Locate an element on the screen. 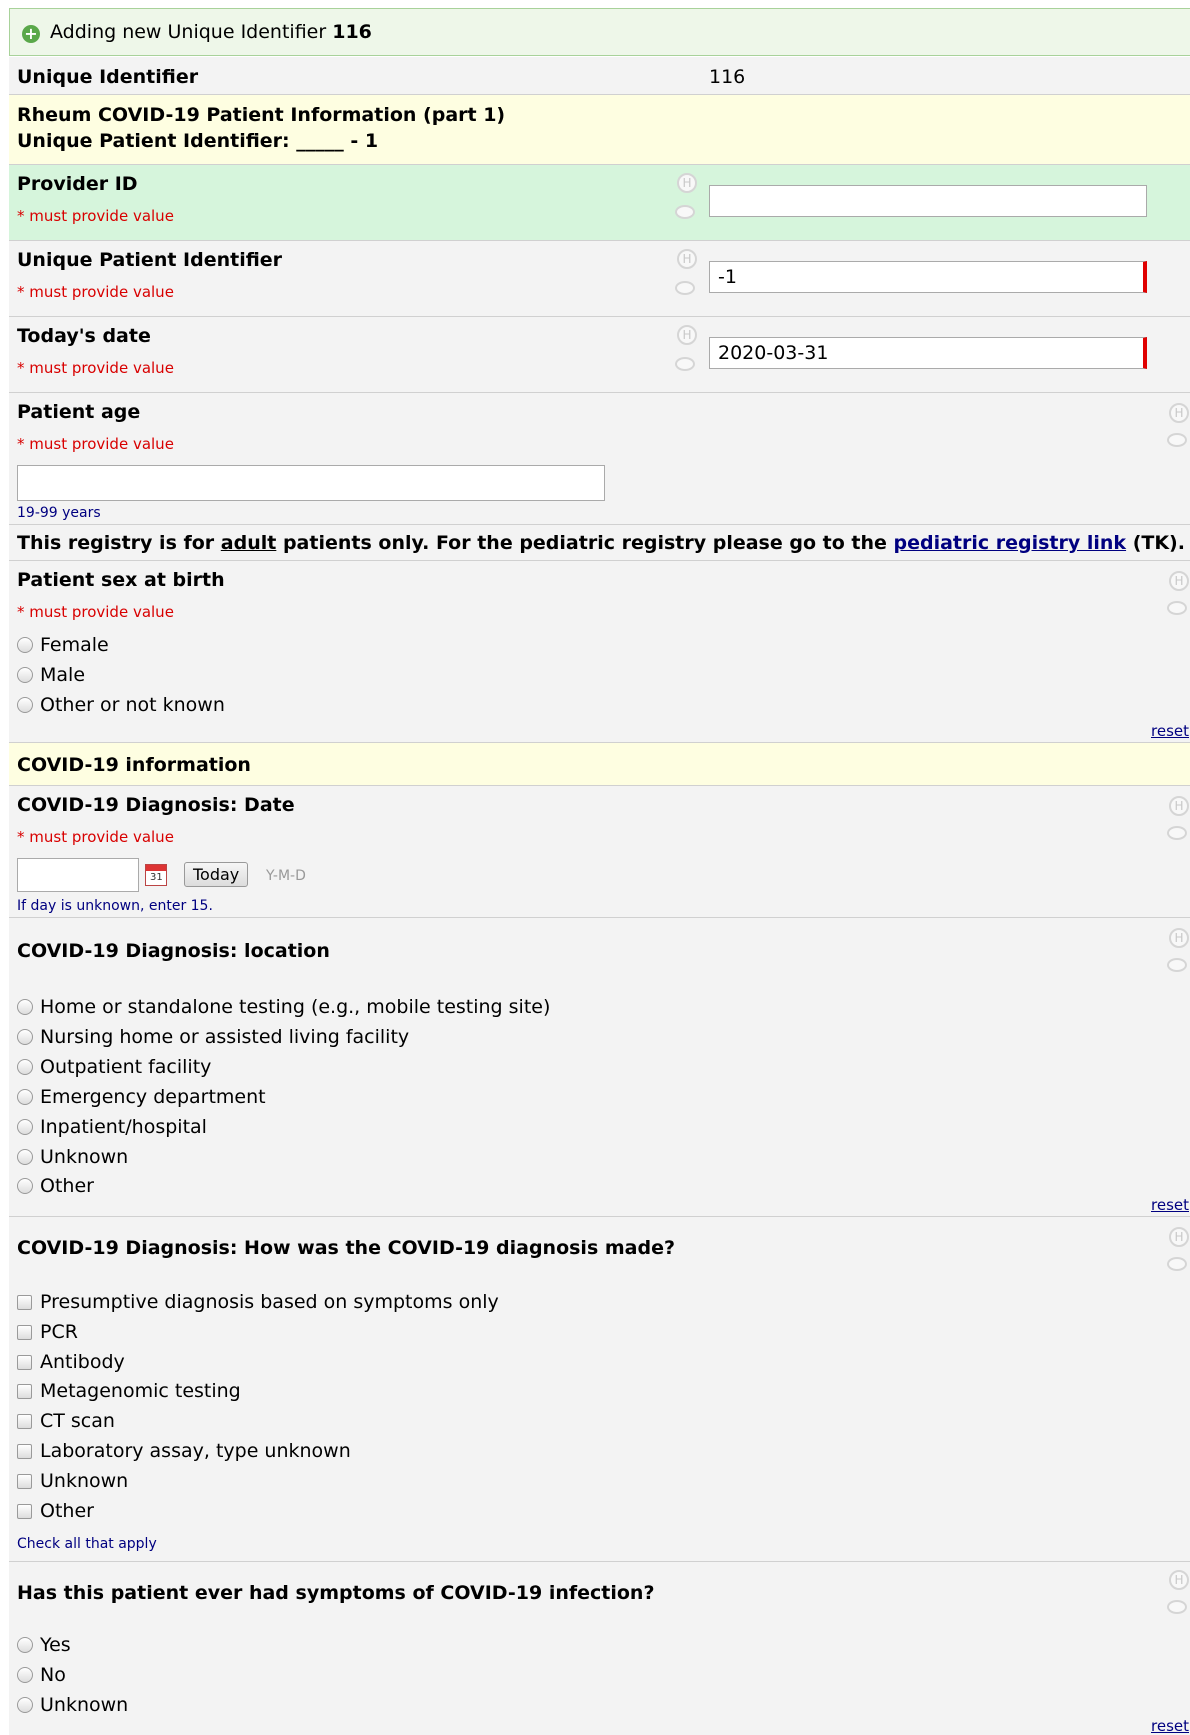  dx-date-input is located at coordinates (78, 875).